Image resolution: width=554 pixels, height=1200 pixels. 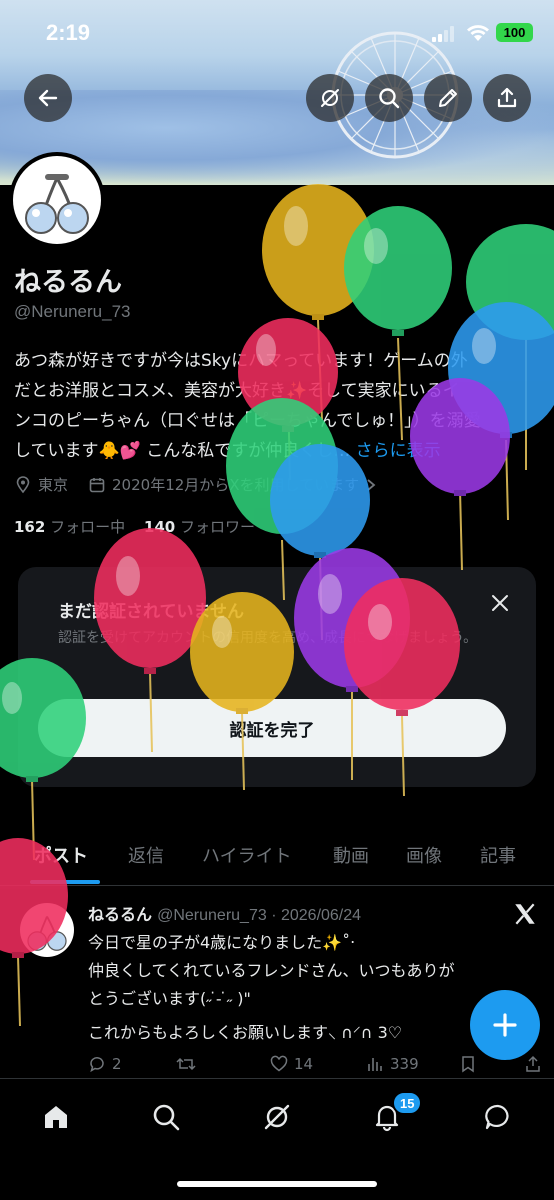 What do you see at coordinates (304, 1064) in the screenshot?
I see `like-count: 14` at bounding box center [304, 1064].